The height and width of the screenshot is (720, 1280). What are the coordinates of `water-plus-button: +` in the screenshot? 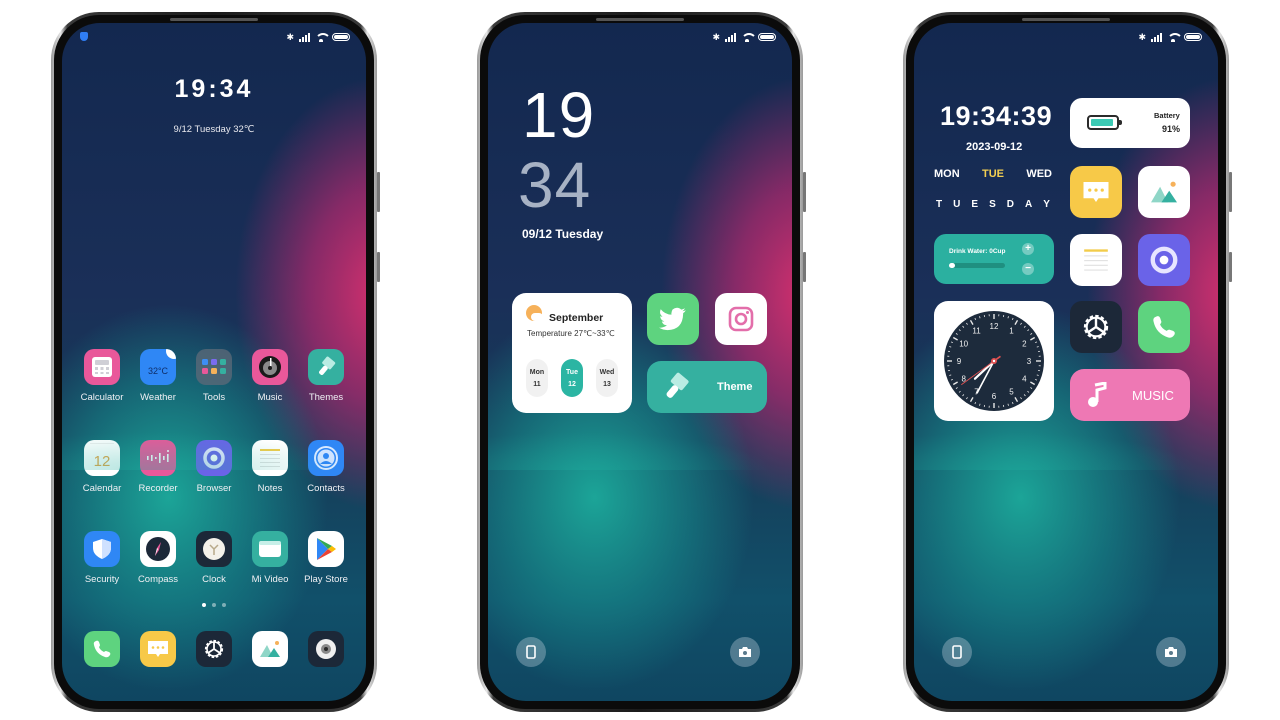 It's located at (1028, 249).